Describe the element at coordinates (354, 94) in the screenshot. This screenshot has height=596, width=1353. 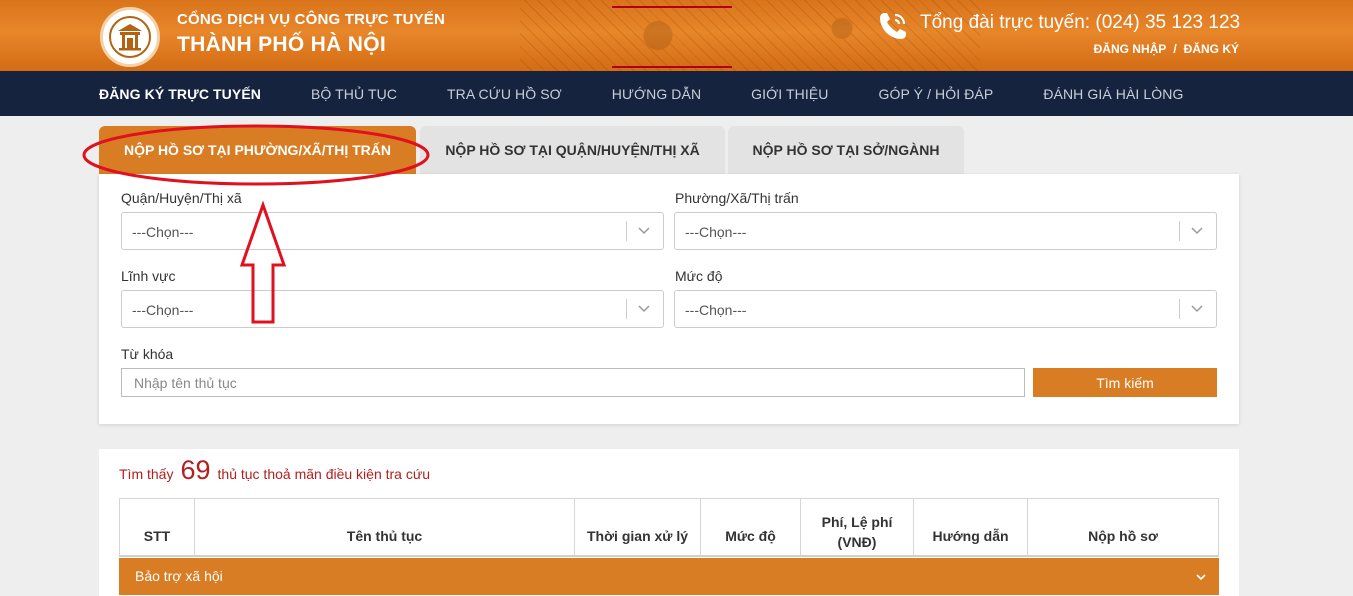
I see `nav-item-procedures: BỘ THỦ TỤC` at that location.